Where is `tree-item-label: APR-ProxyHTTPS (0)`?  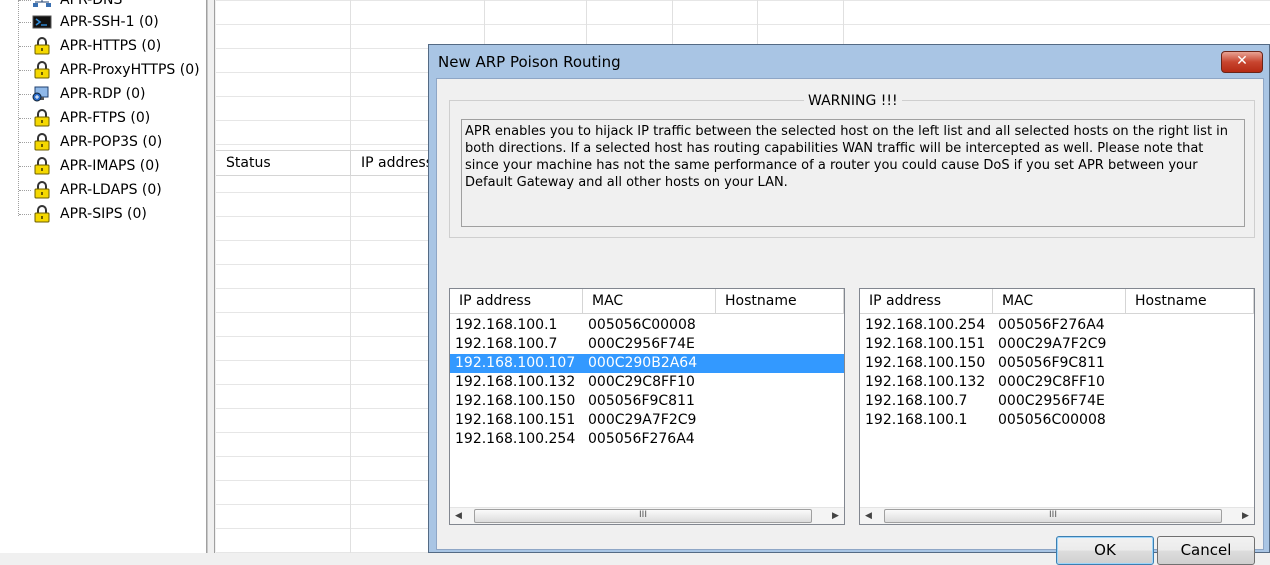
tree-item-label: APR-ProxyHTTPS (0) is located at coordinates (130, 70).